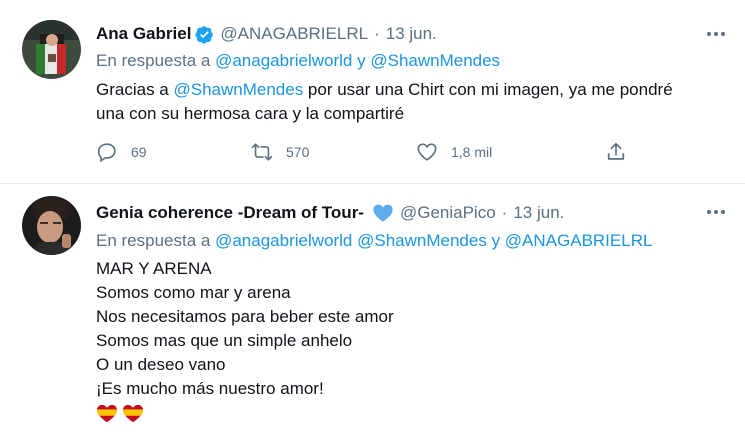 The height and width of the screenshot is (436, 745). What do you see at coordinates (280, 152) in the screenshot?
I see `retweet-button: 570` at bounding box center [280, 152].